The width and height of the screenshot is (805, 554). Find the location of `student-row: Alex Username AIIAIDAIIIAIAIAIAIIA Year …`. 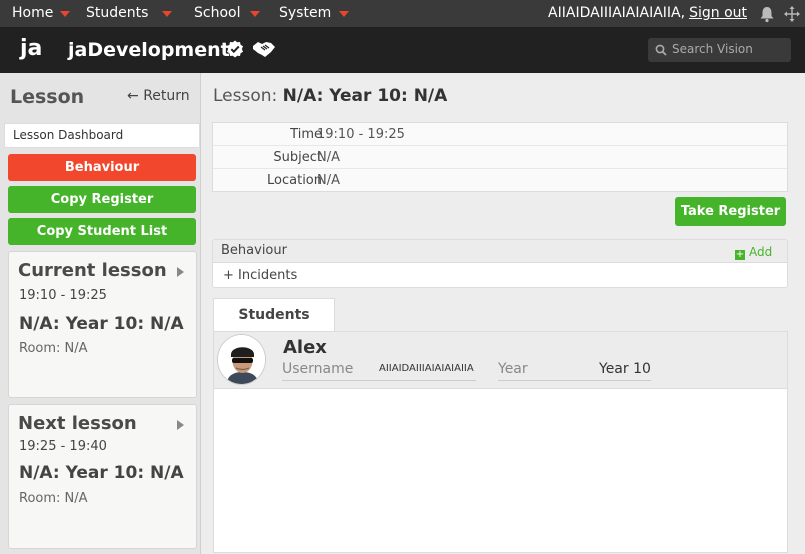

student-row: Alex Username AIIAIDAIIIAIAIAIAIIA Year … is located at coordinates (500, 360).